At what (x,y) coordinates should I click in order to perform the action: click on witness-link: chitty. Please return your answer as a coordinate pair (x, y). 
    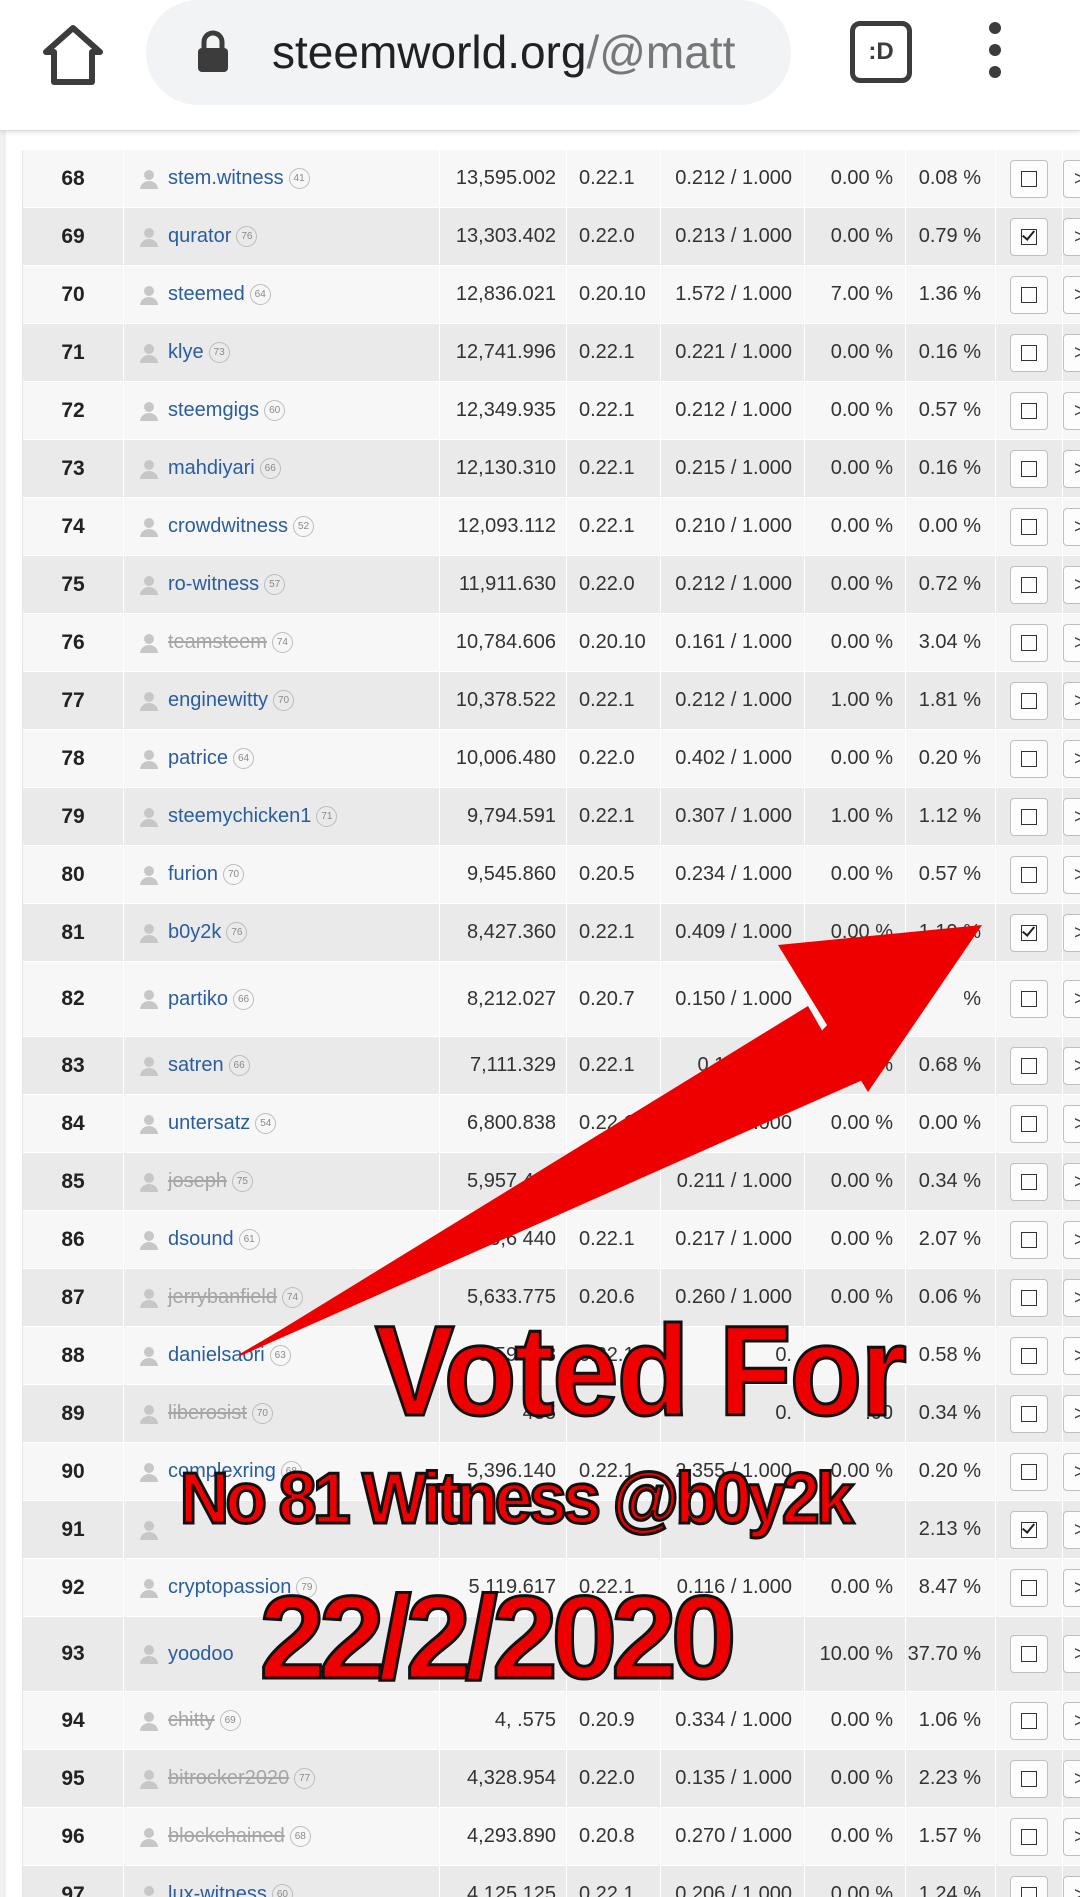
    Looking at the image, I should click on (191, 1720).